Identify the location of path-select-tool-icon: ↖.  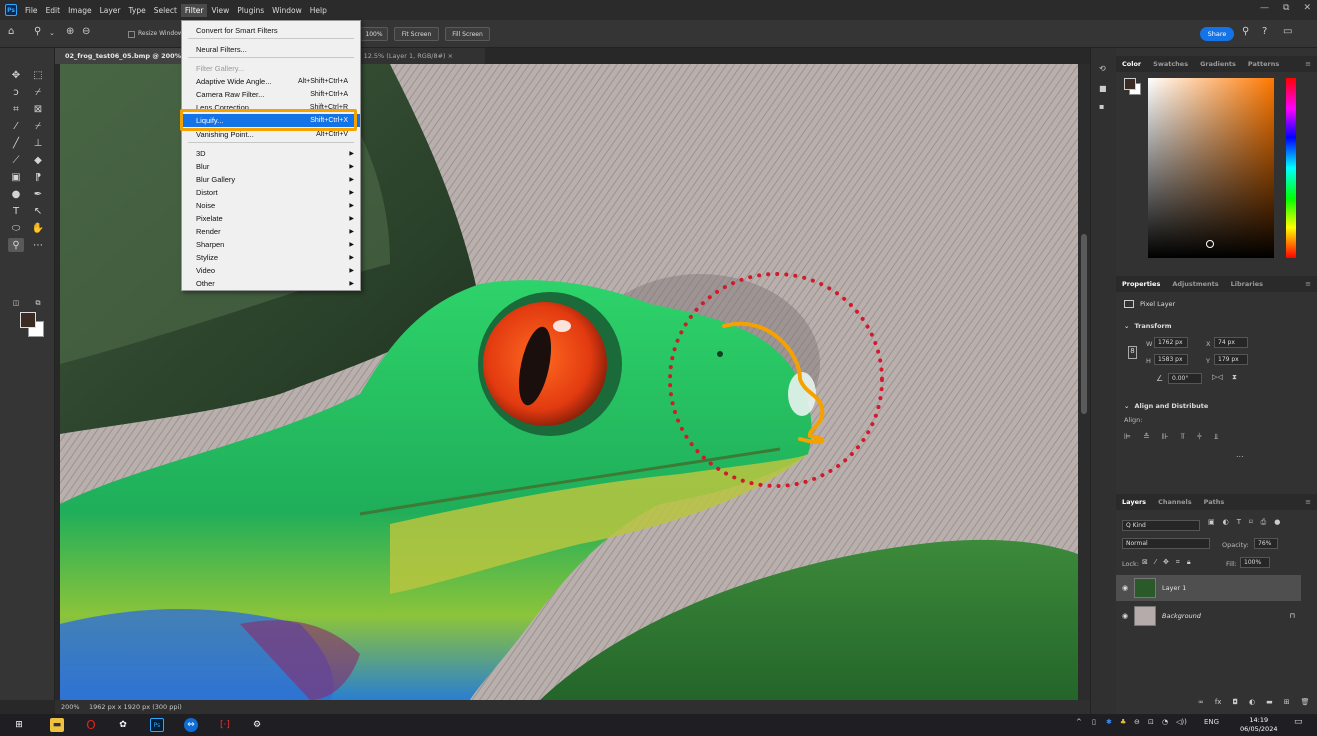
(38, 211).